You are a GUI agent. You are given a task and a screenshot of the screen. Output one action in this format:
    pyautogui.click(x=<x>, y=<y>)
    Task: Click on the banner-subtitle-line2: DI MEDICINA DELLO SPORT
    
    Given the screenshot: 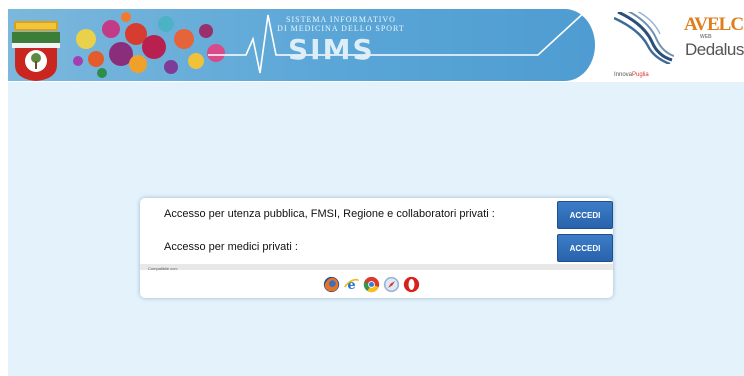 What is the action you would take?
    pyautogui.click(x=341, y=28)
    